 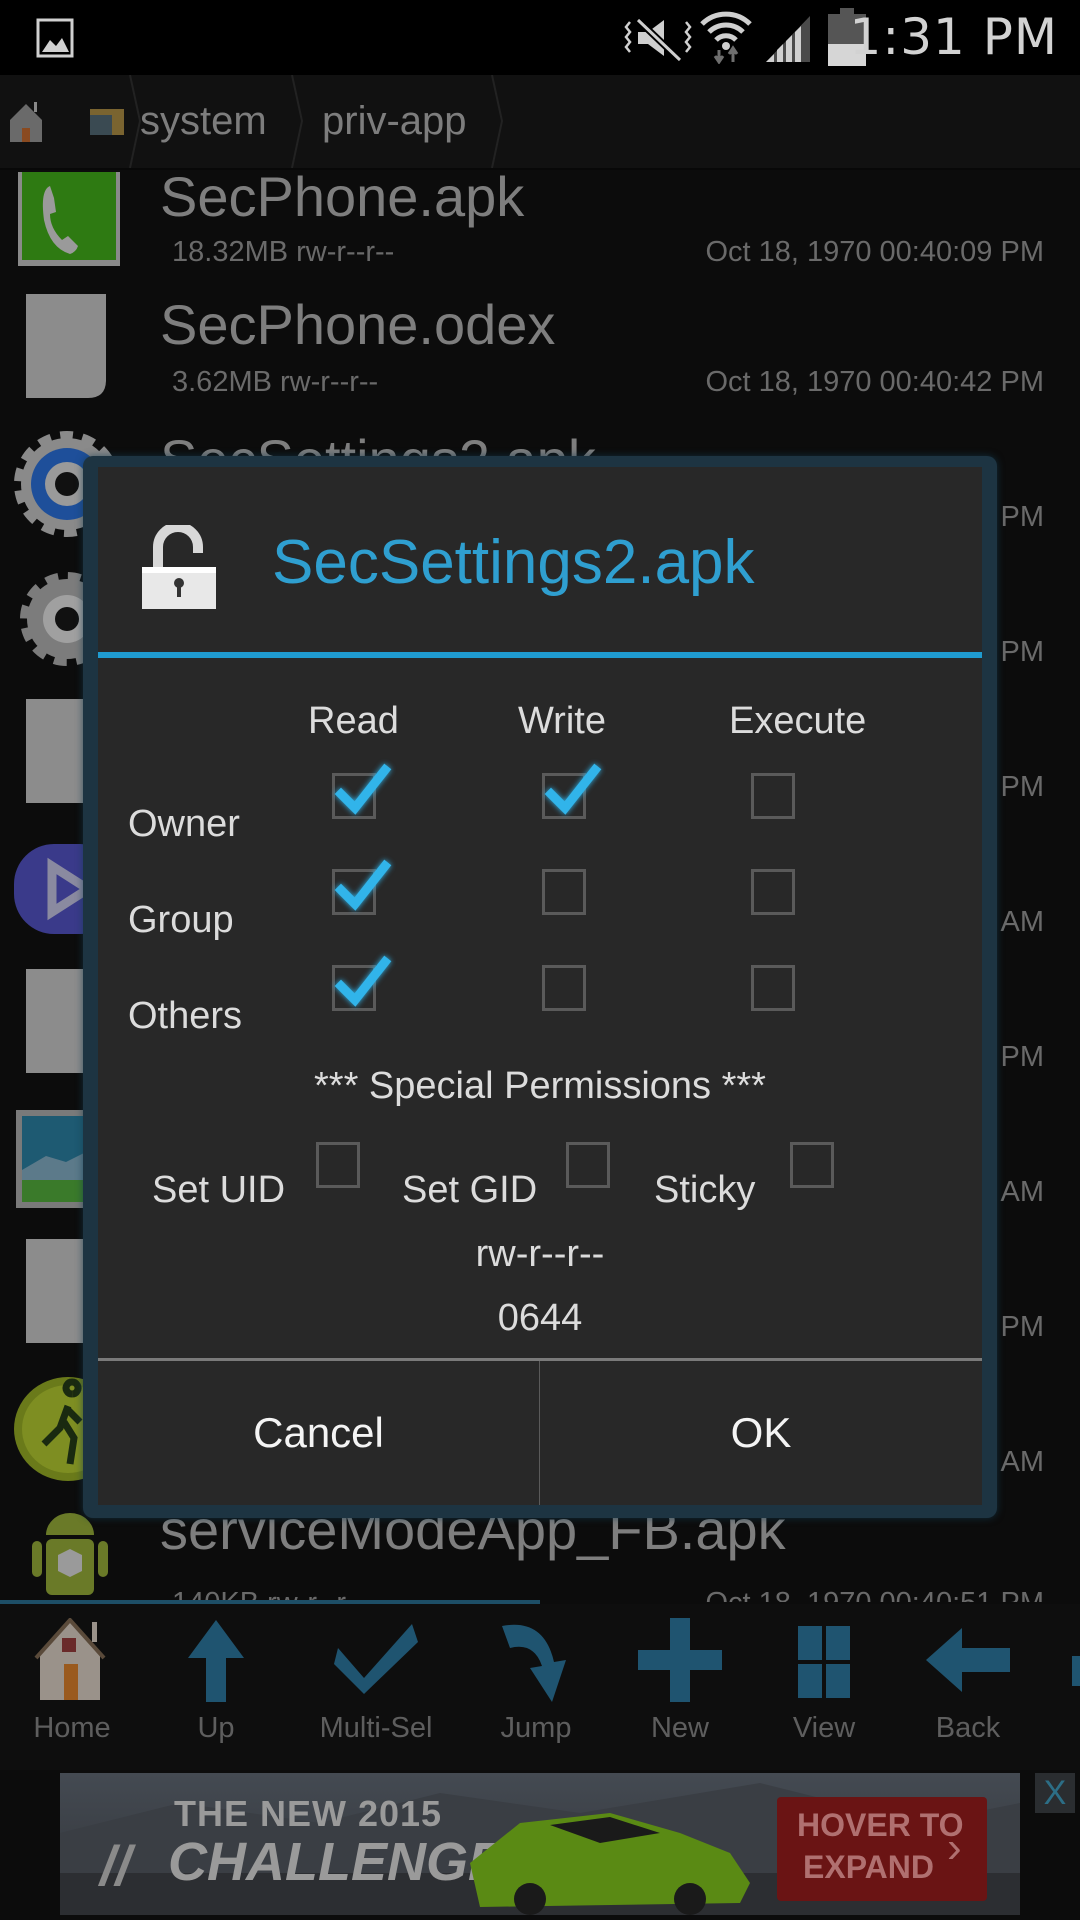 I want to click on back-arrow-icon, so click(x=968, y=1660).